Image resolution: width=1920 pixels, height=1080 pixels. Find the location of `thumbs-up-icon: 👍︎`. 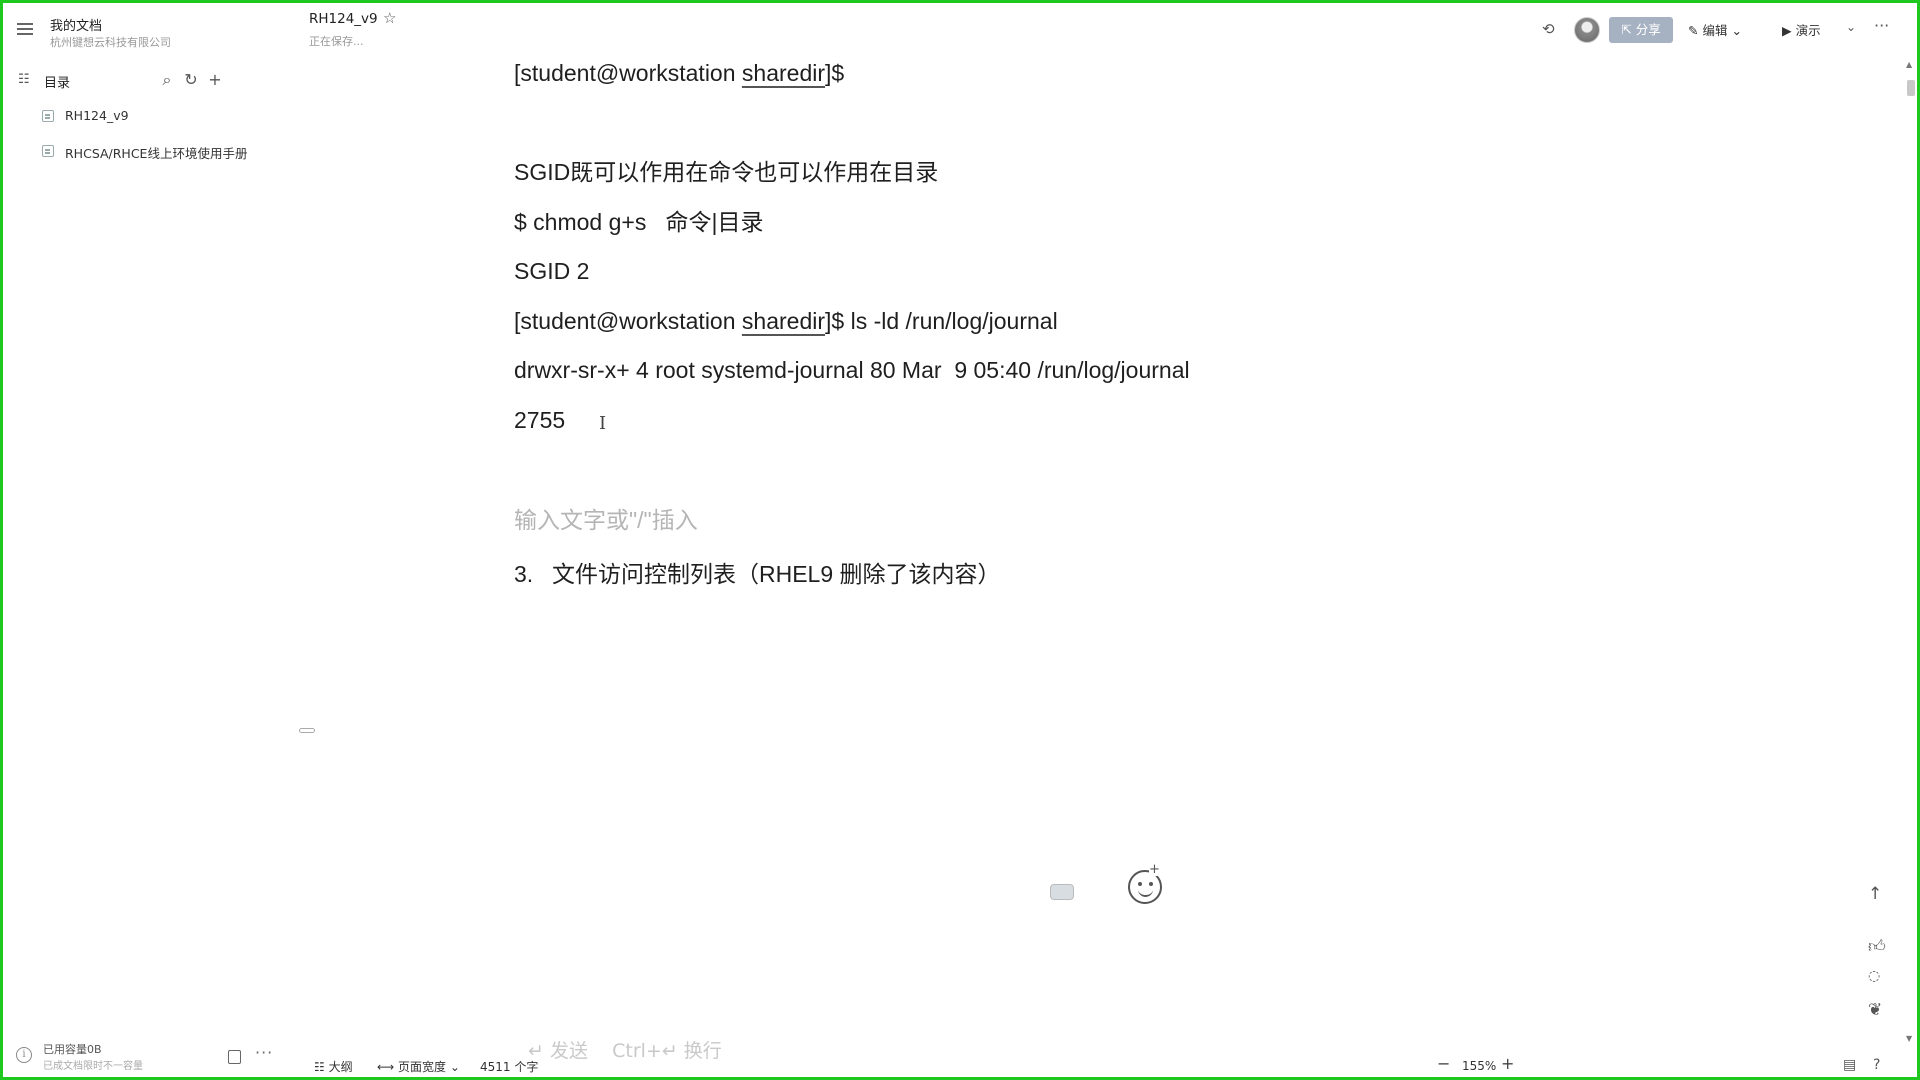

thumbs-up-icon: 👍︎ is located at coordinates (1877, 946).